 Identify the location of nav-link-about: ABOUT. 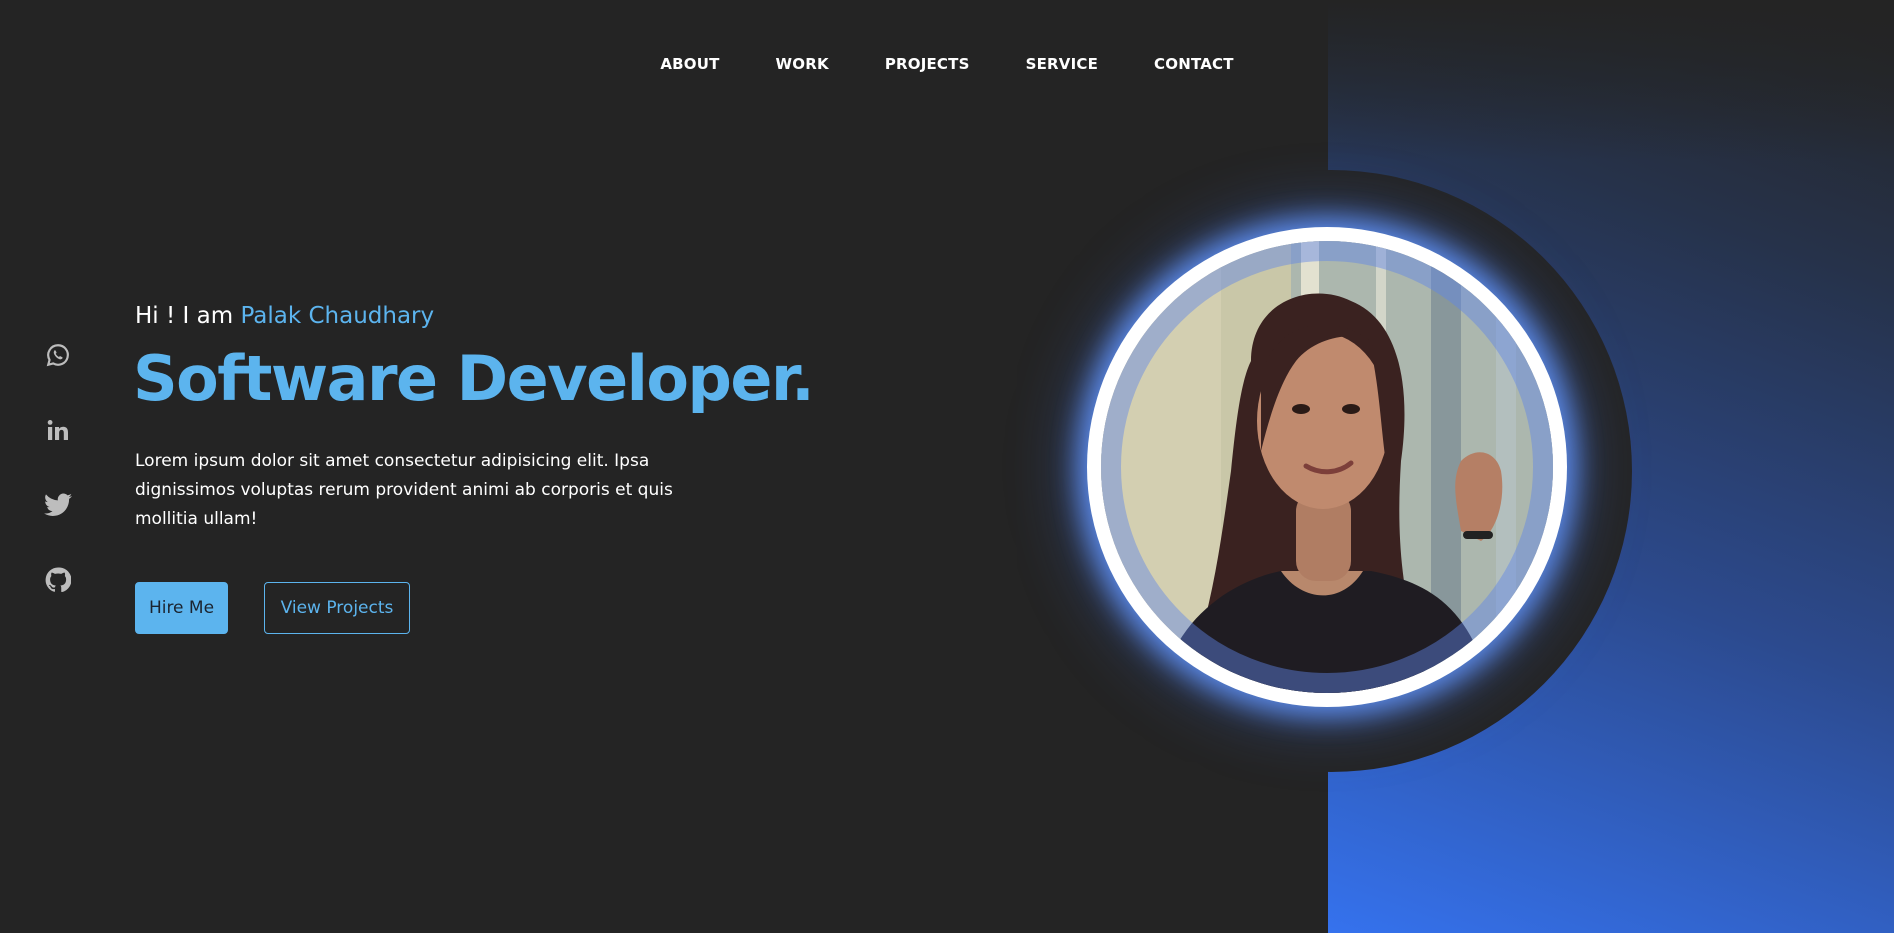
(689, 64).